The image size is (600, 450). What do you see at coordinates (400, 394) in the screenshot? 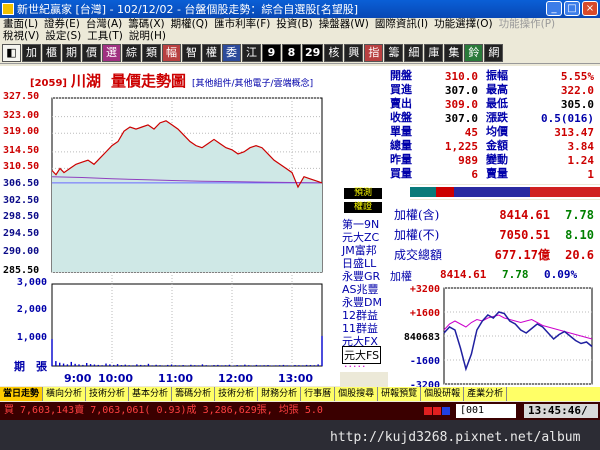
I see `tab-9: 研報預覽` at bounding box center [400, 394].